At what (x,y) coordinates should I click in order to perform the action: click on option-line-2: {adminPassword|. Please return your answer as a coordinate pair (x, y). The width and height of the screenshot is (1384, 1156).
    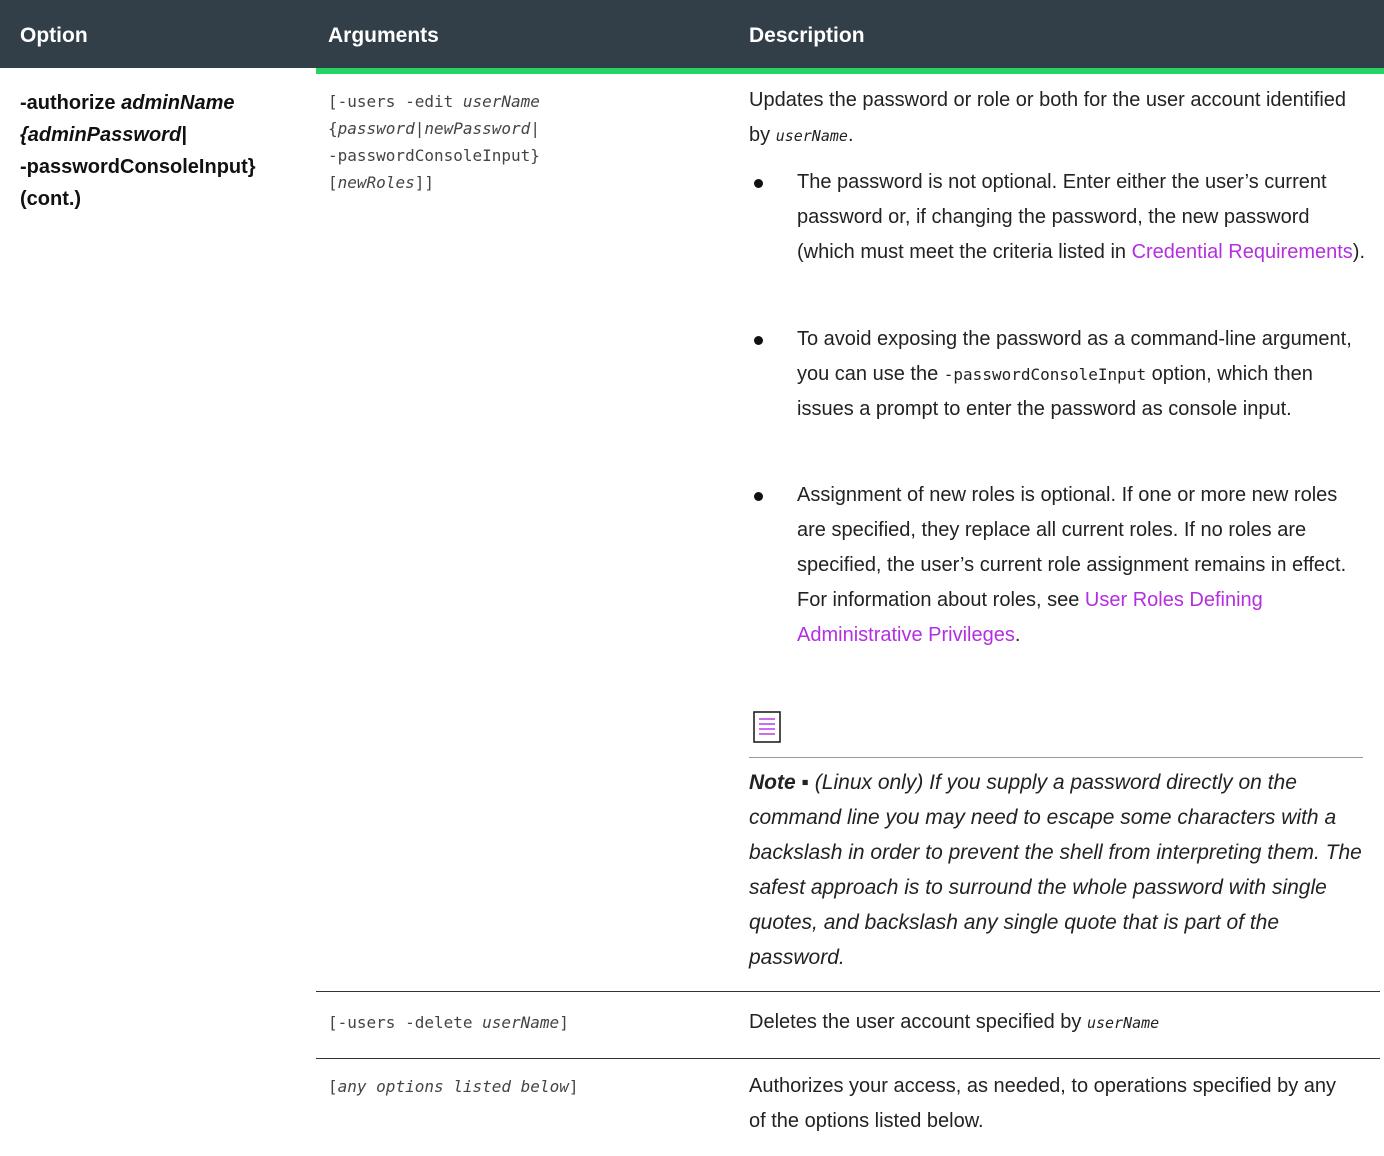
    Looking at the image, I should click on (103, 135).